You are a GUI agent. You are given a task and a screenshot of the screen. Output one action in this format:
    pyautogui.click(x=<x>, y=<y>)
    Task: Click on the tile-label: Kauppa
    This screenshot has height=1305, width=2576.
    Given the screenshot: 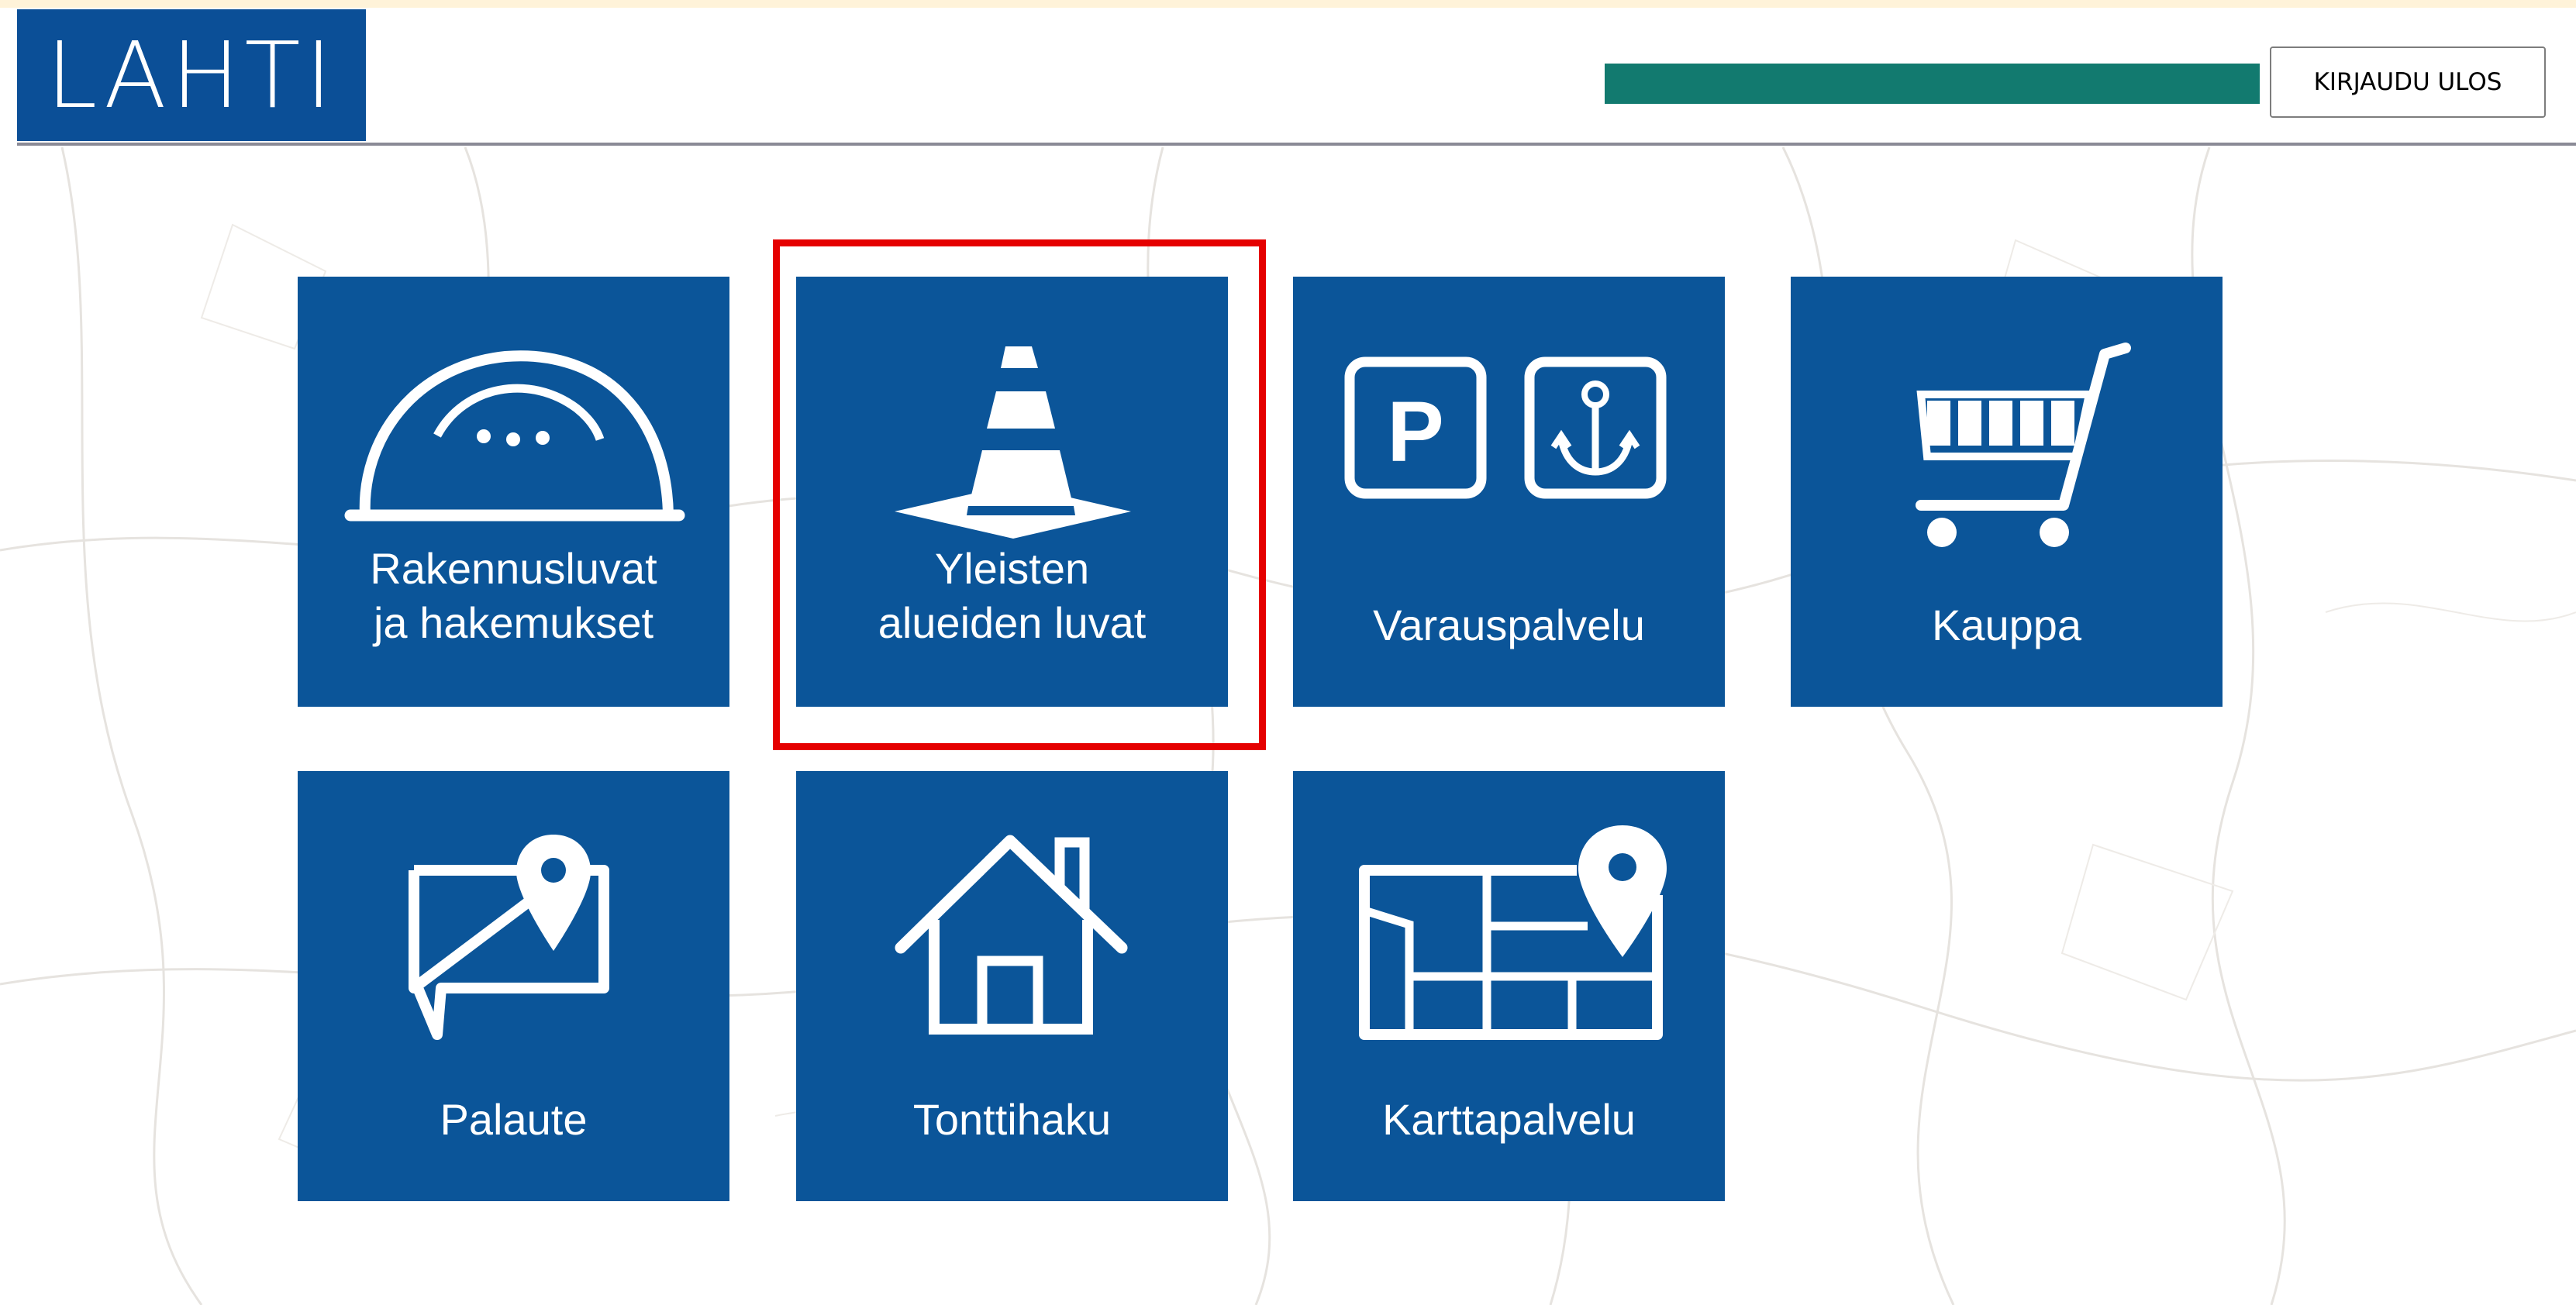 What is the action you would take?
    pyautogui.click(x=2006, y=625)
    